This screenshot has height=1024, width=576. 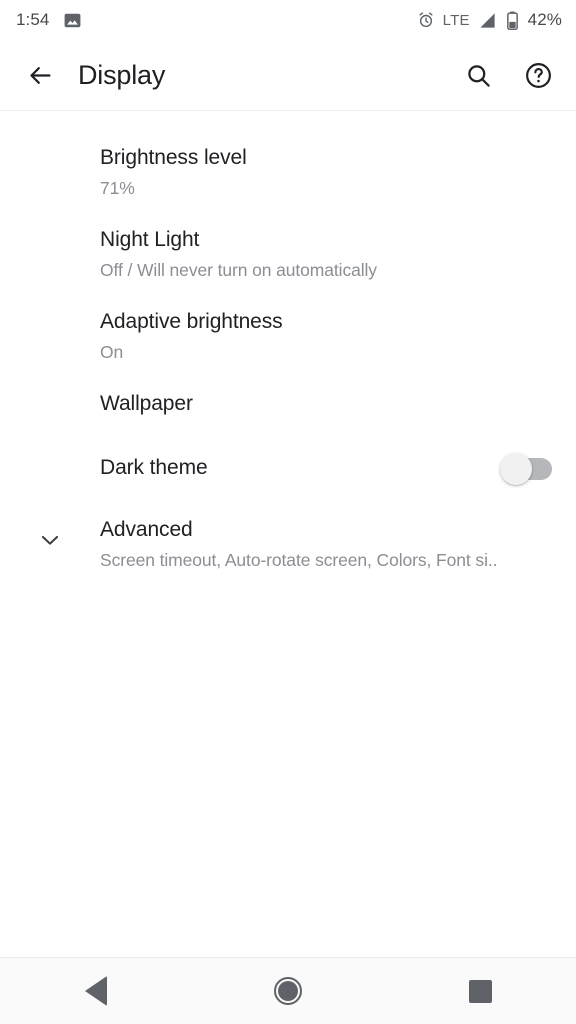 I want to click on list-item-title: Wallpaper, so click(x=146, y=403).